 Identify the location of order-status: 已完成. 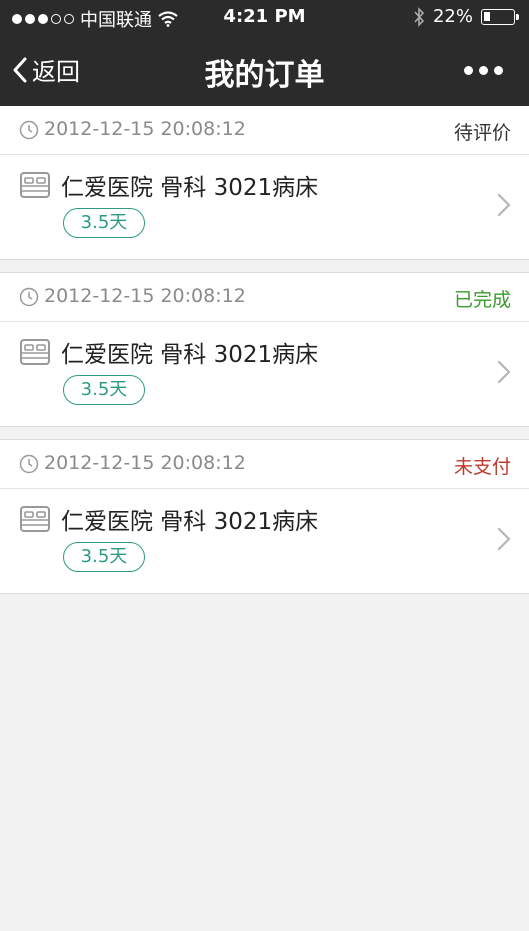
(482, 300).